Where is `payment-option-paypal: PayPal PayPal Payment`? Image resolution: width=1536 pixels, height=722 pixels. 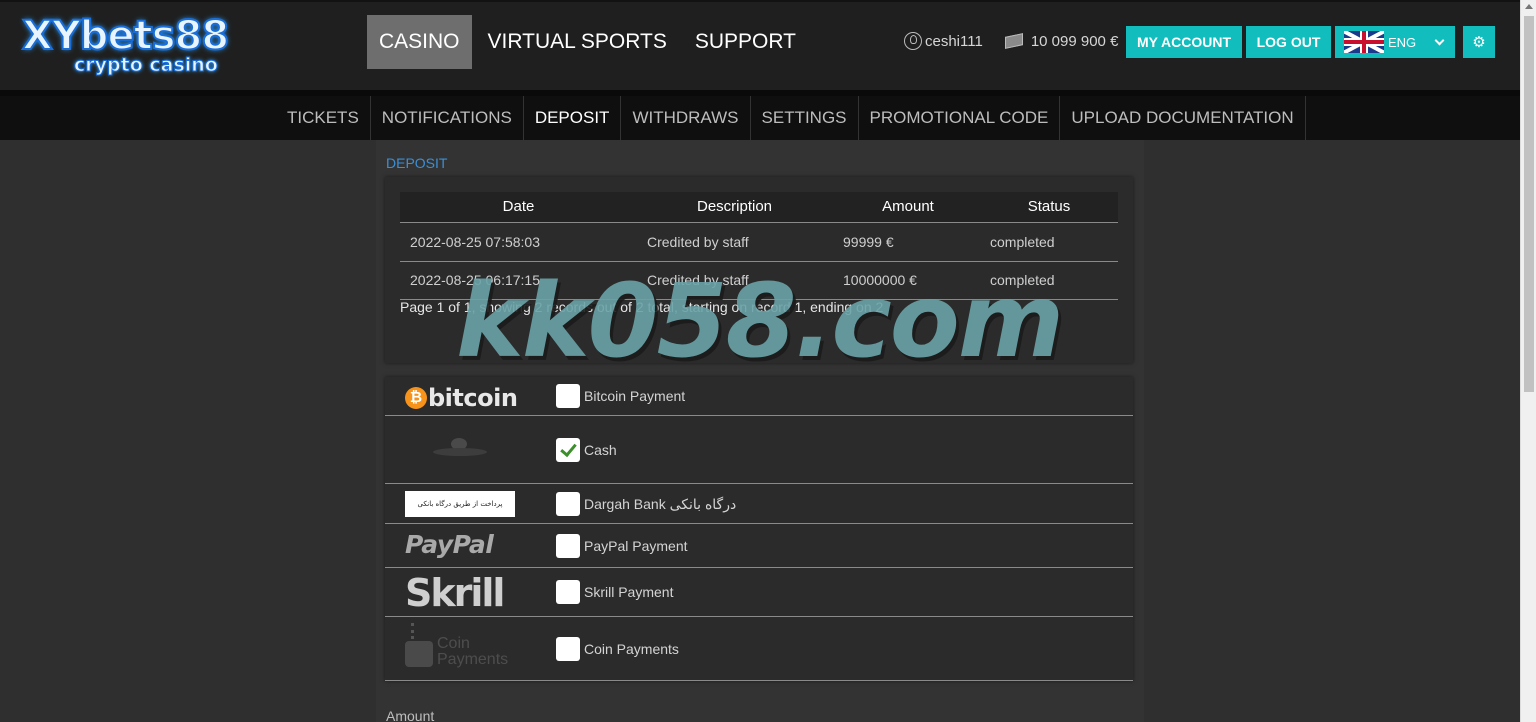
payment-option-paypal: PayPal PayPal Payment is located at coordinates (759, 546).